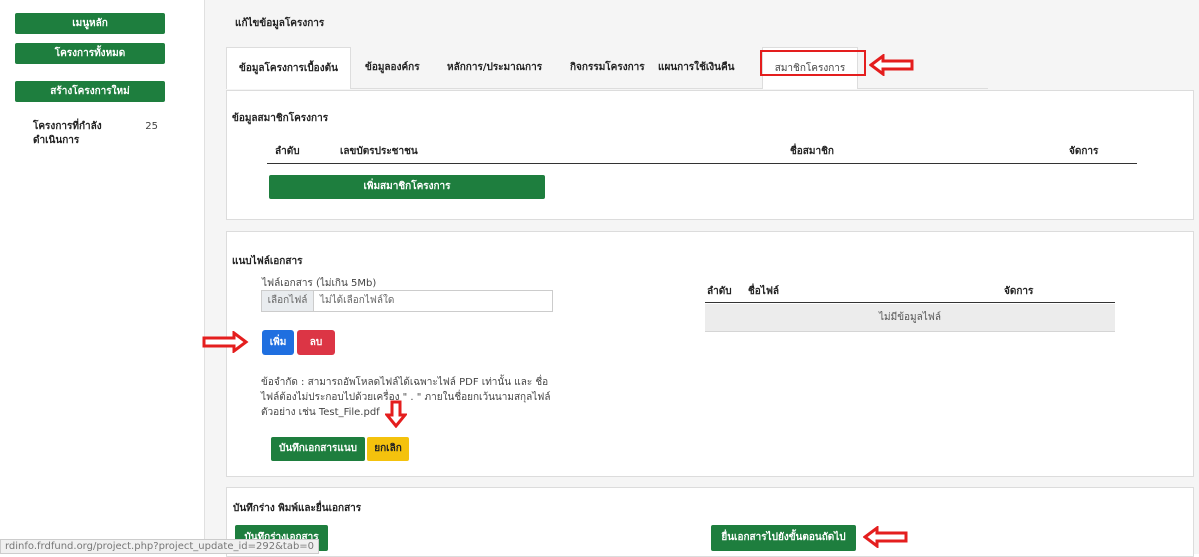  Describe the element at coordinates (267, 261) in the screenshot. I see `attachment-section-title: แนบไฟล์เอกสาร` at that location.